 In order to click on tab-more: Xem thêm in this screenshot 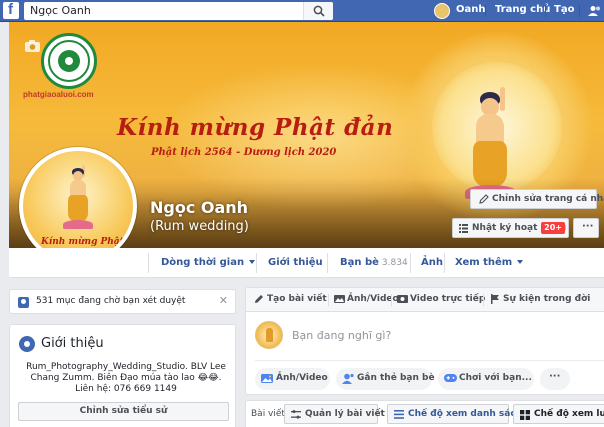, I will do `click(489, 262)`.